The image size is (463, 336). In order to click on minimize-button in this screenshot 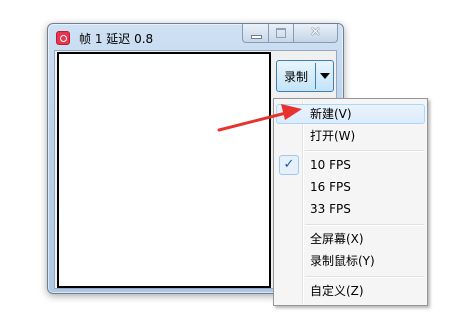, I will do `click(255, 33)`.